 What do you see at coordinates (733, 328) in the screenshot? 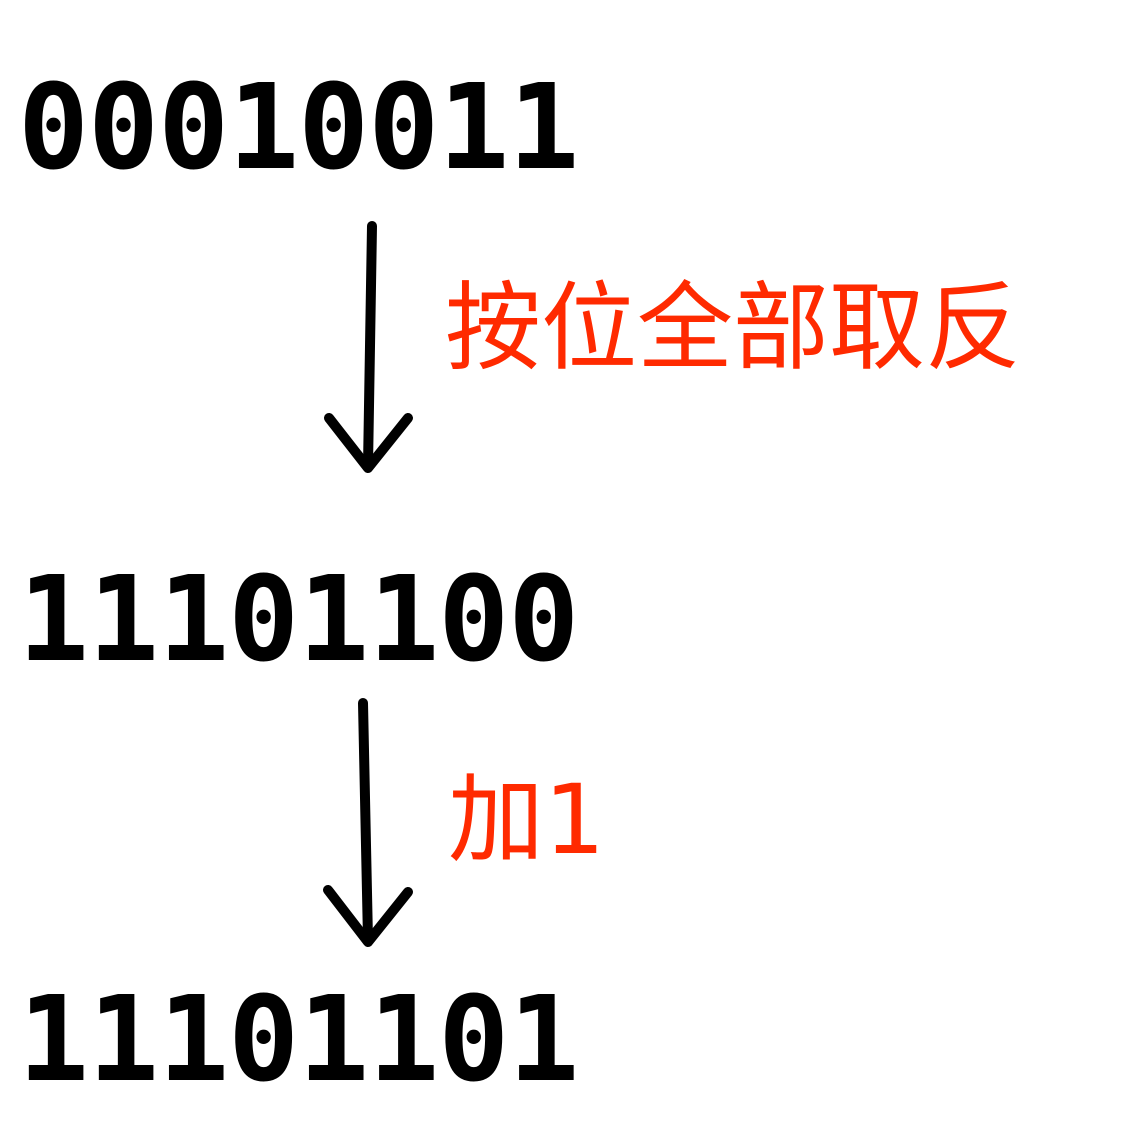
I see `step-label-invert: 按位全部取反` at bounding box center [733, 328].